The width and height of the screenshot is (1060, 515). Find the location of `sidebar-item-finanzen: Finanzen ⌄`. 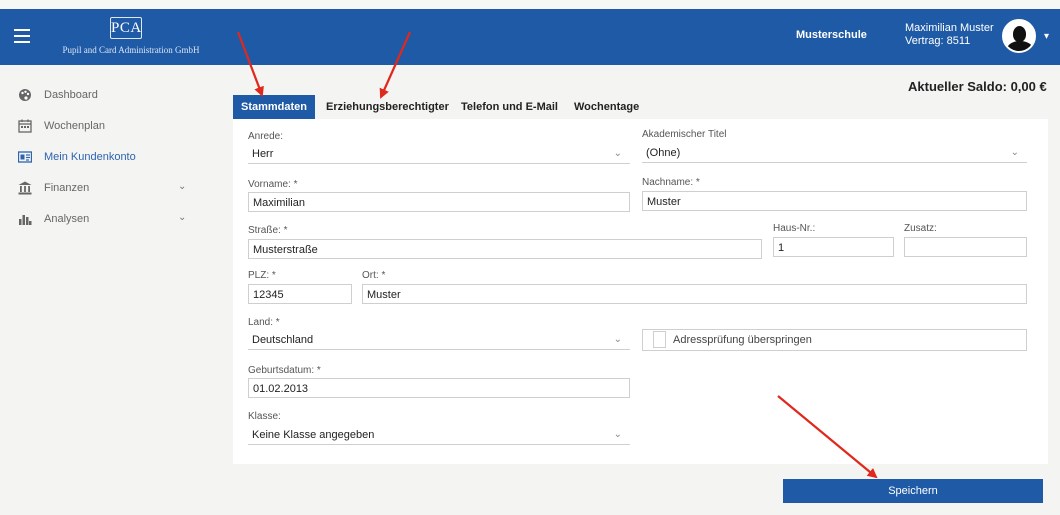

sidebar-item-finanzen: Finanzen ⌄ is located at coordinates (108, 188).